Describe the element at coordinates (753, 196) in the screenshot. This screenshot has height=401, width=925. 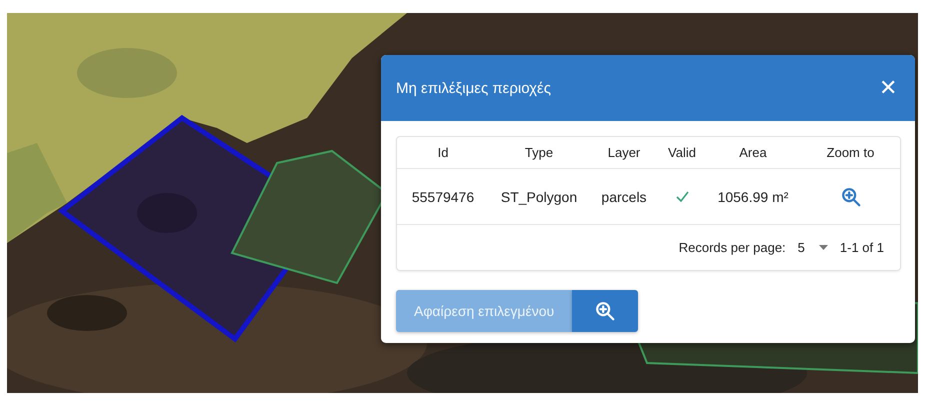
I see `table-cell-text: 1056.99 m²` at that location.